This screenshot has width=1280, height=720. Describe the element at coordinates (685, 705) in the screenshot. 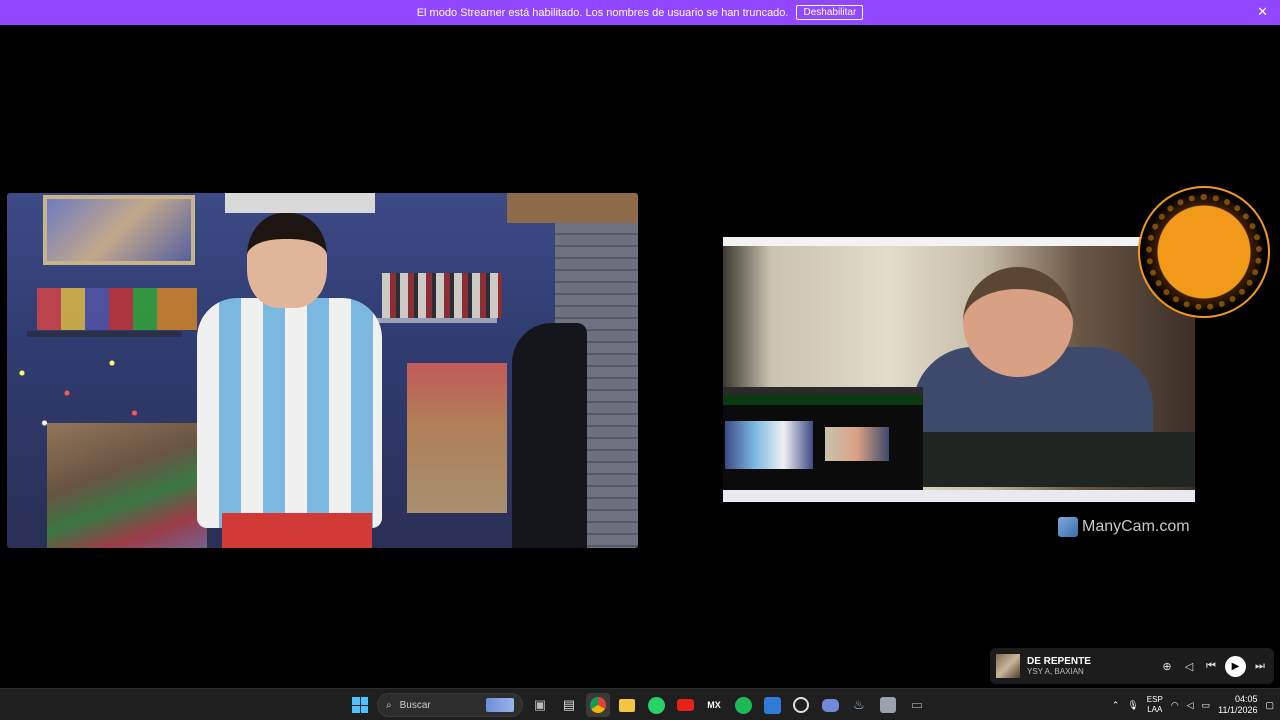

I see `youtube-icon` at that location.